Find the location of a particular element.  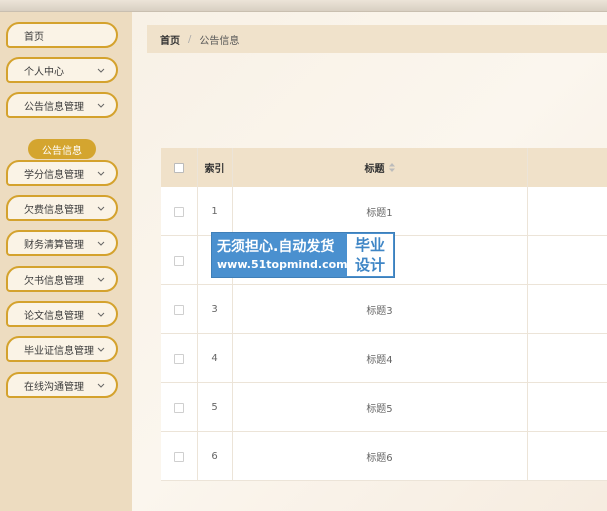

row-title-cell: 标题6 is located at coordinates (379, 456).